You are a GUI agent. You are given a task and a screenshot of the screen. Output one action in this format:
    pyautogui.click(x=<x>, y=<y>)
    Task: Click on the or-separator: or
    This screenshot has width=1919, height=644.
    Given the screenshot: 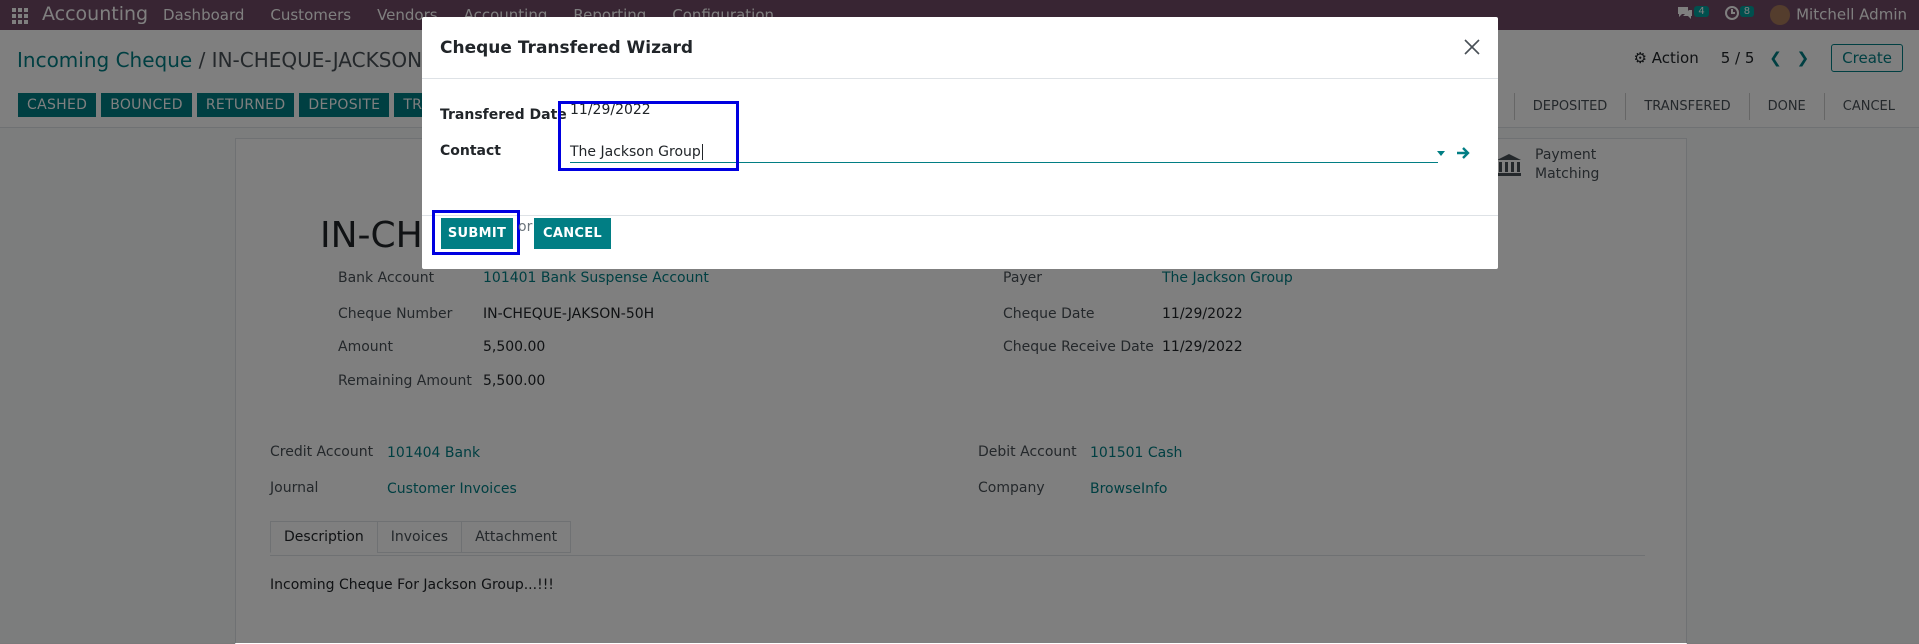 What is the action you would take?
    pyautogui.click(x=525, y=227)
    